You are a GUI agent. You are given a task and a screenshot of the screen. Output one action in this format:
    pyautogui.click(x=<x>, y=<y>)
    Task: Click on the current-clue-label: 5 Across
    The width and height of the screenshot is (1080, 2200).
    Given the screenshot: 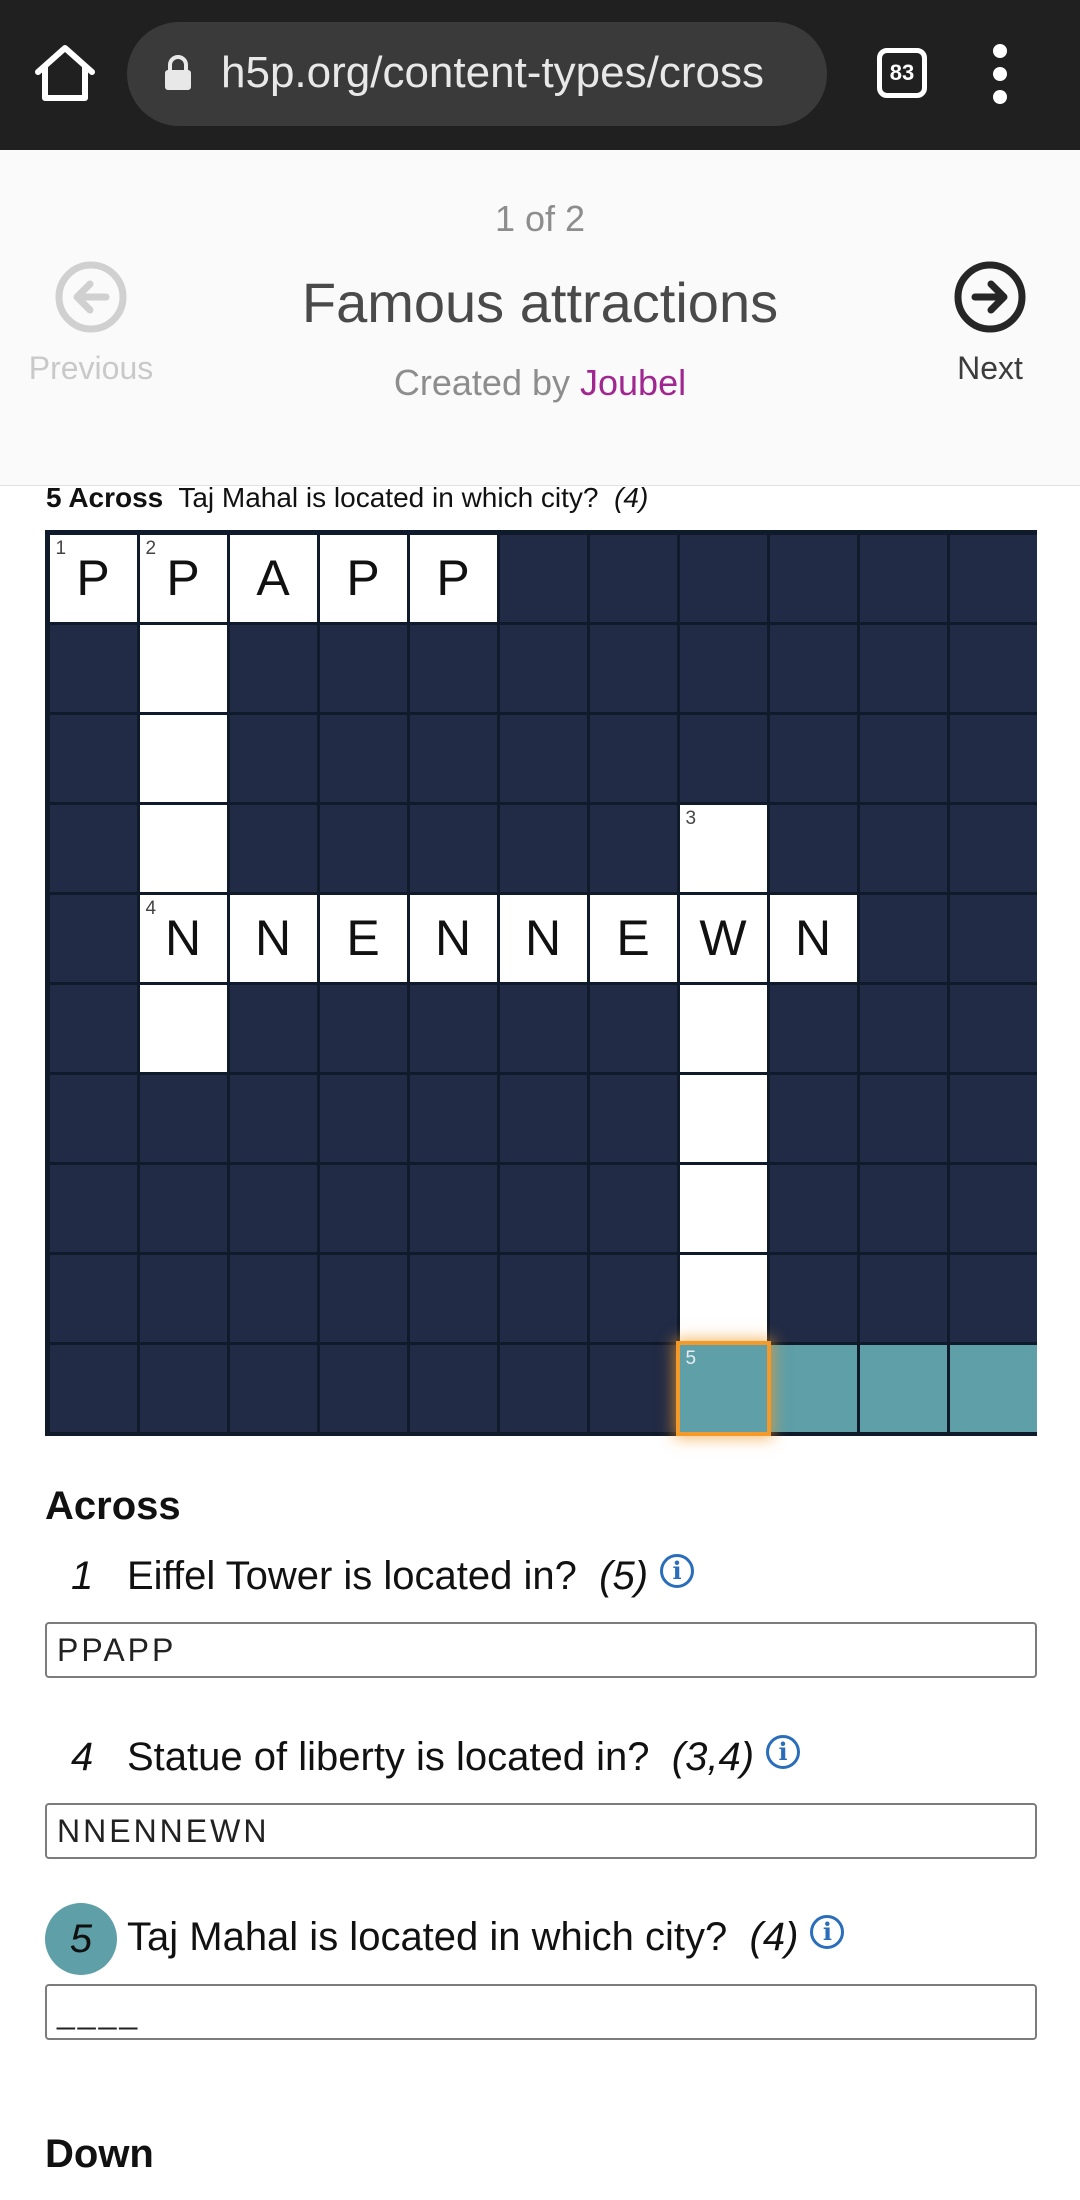 What is the action you would take?
    pyautogui.click(x=105, y=497)
    